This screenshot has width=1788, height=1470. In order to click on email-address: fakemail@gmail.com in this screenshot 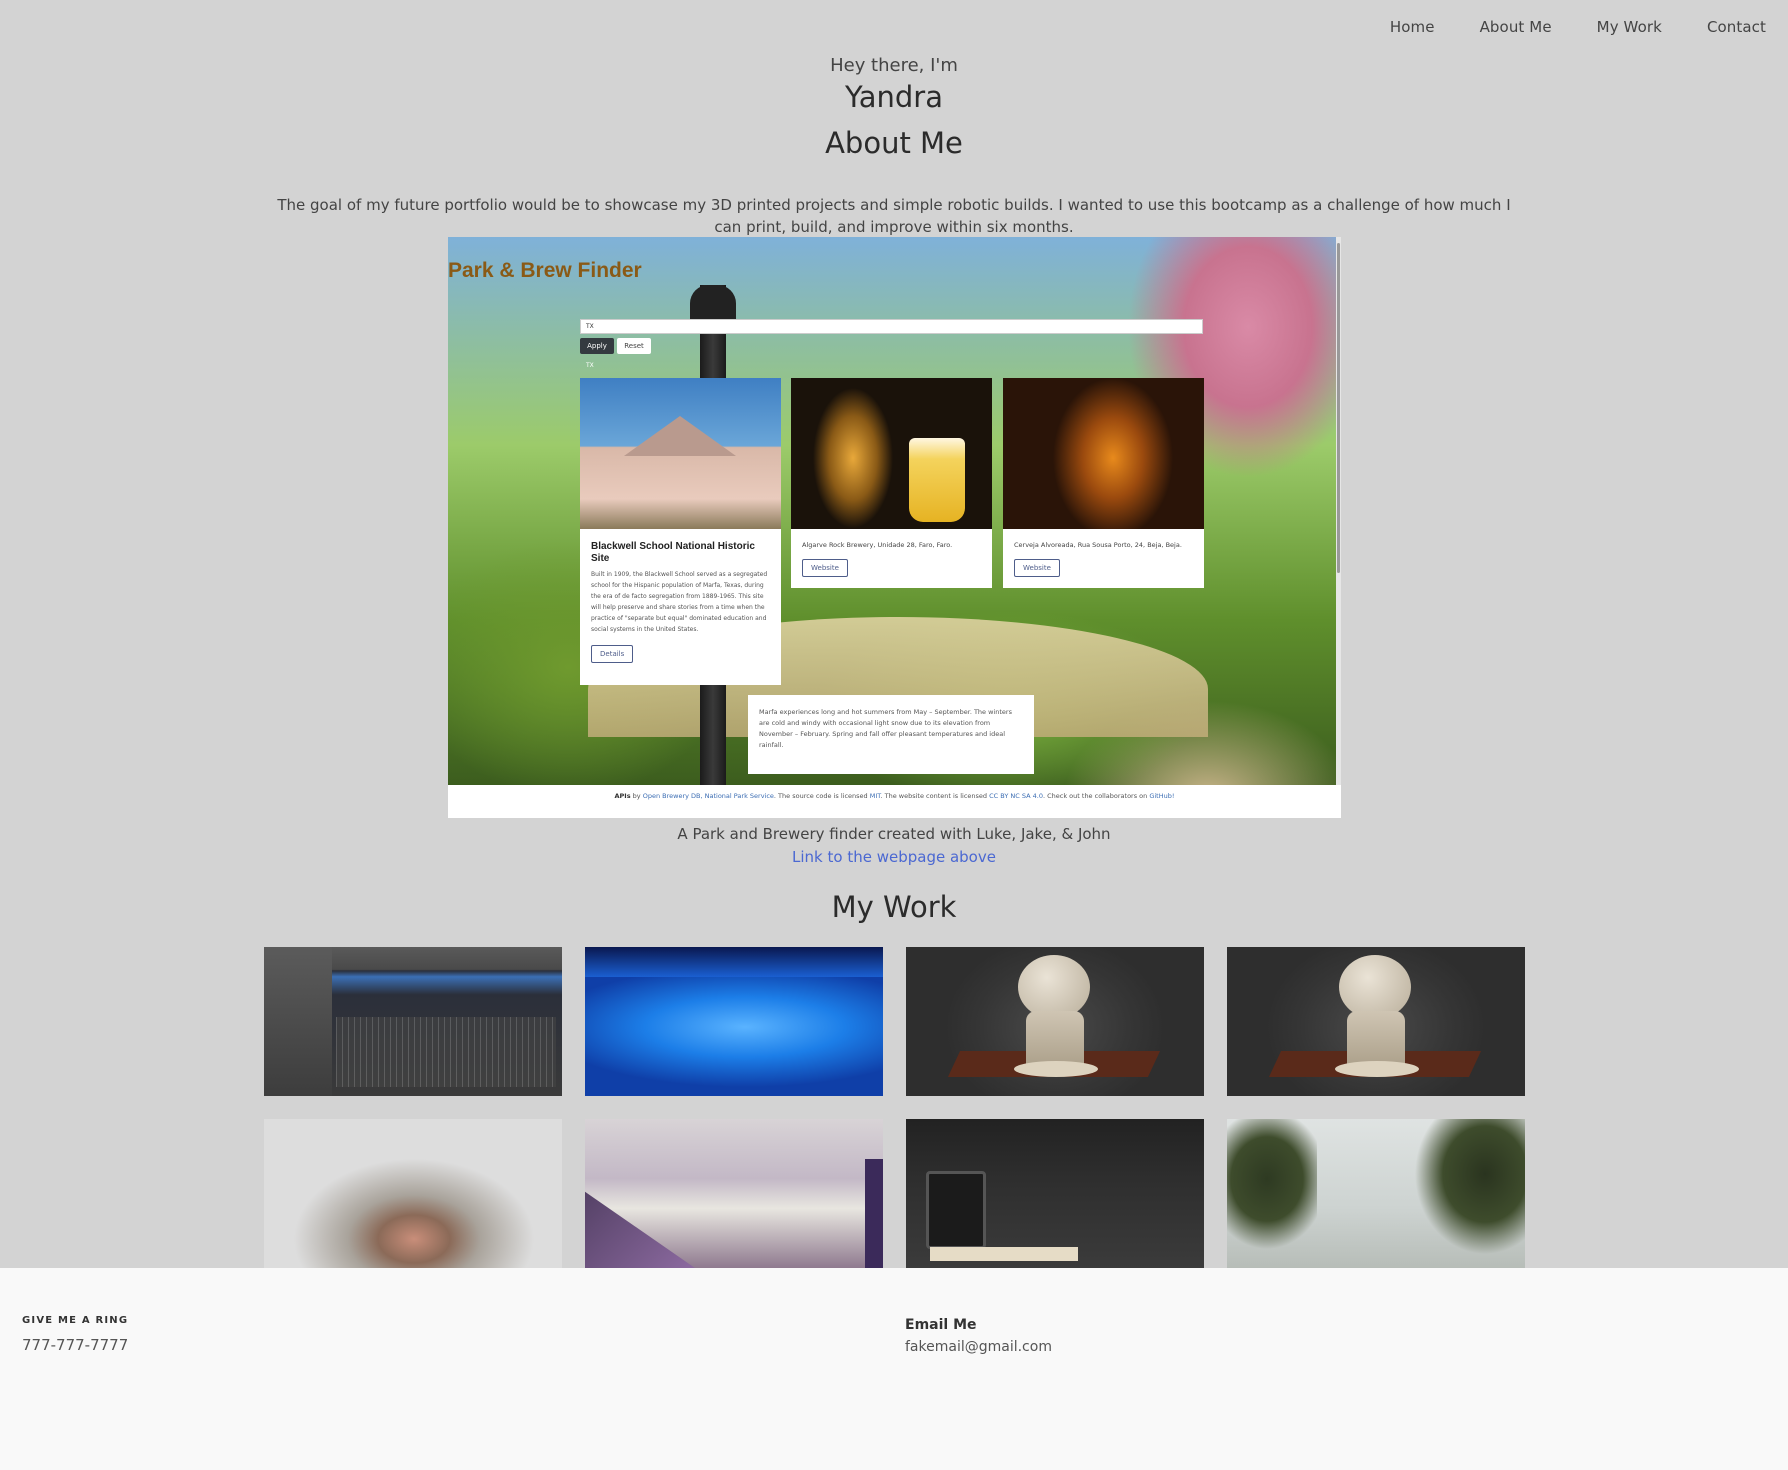, I will do `click(978, 1347)`.